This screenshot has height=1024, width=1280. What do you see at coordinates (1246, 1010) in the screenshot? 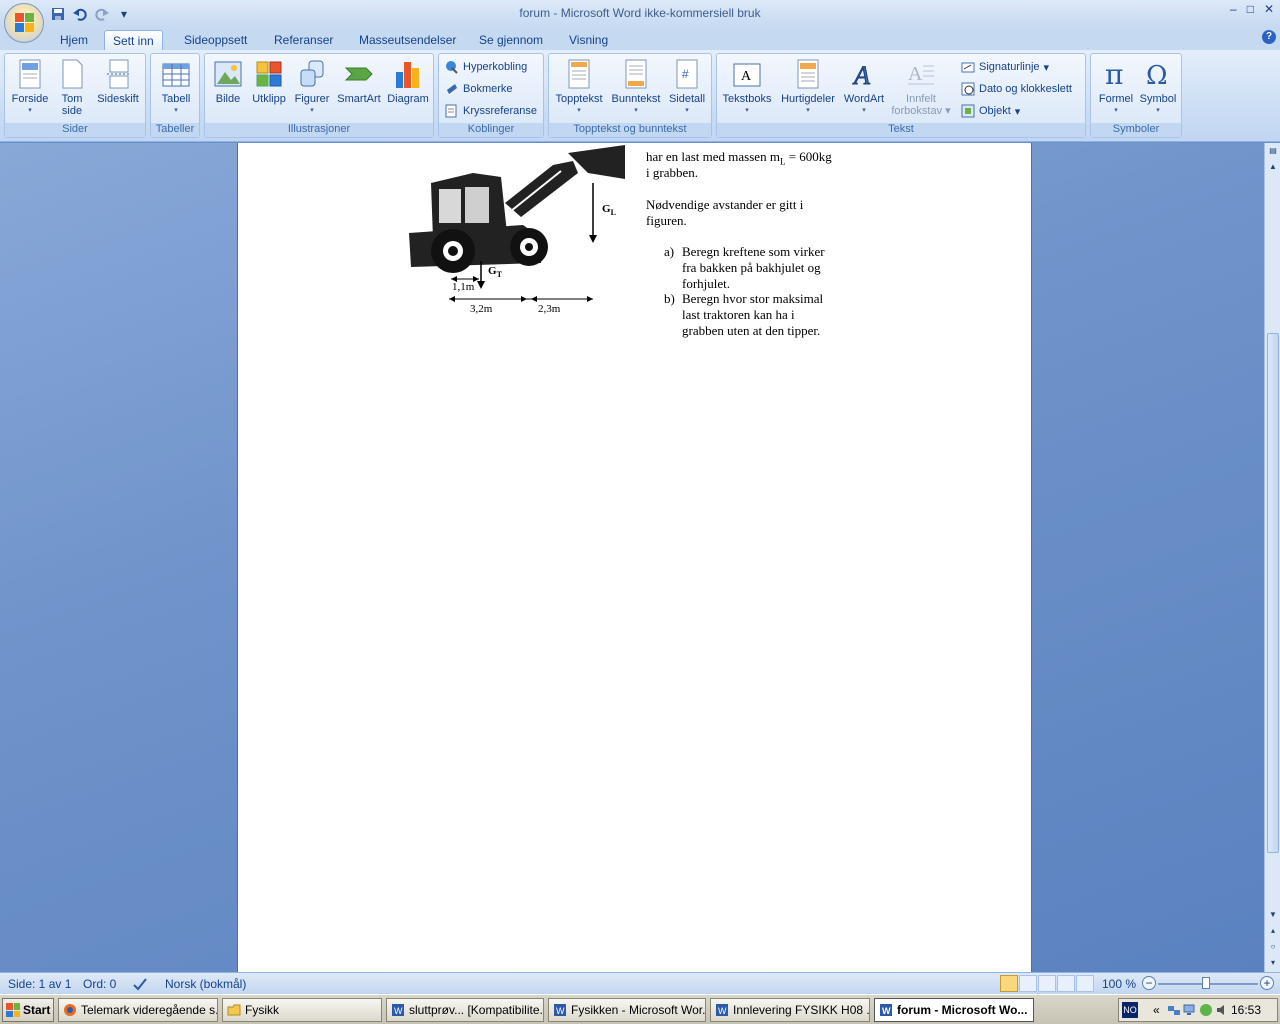
I see `clock: 16:53` at bounding box center [1246, 1010].